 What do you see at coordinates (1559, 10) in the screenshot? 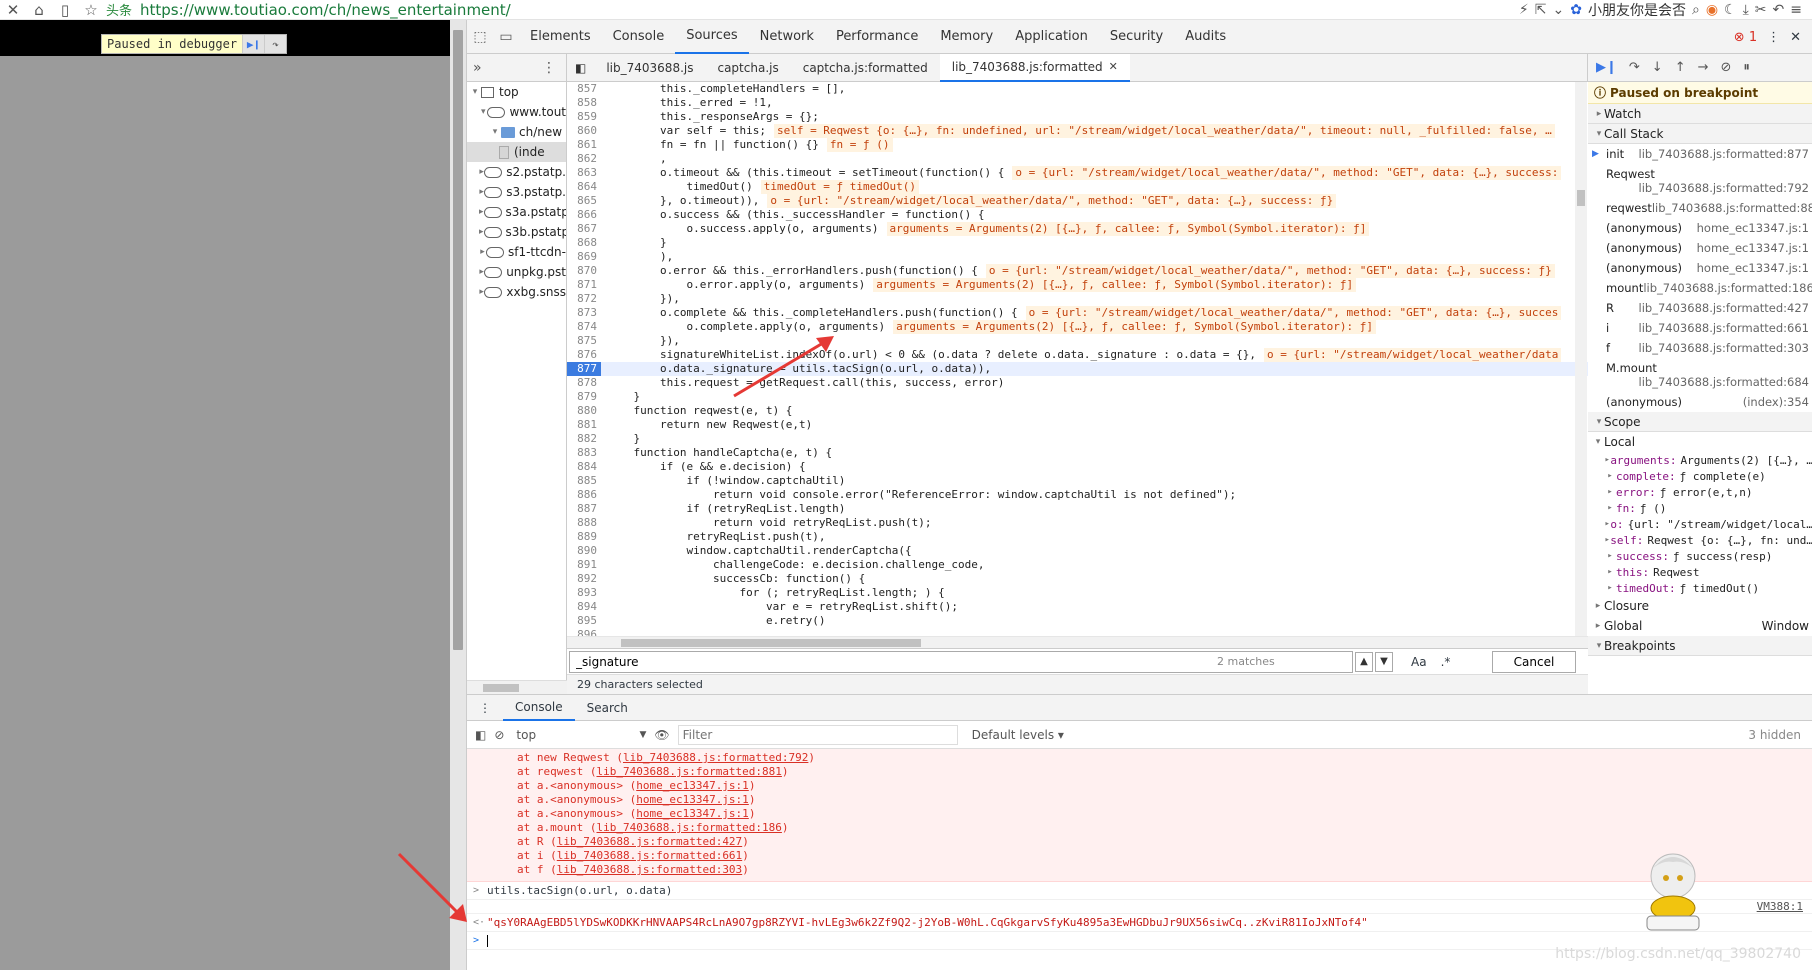
I see `chevron-down-icon: ⌄` at bounding box center [1559, 10].